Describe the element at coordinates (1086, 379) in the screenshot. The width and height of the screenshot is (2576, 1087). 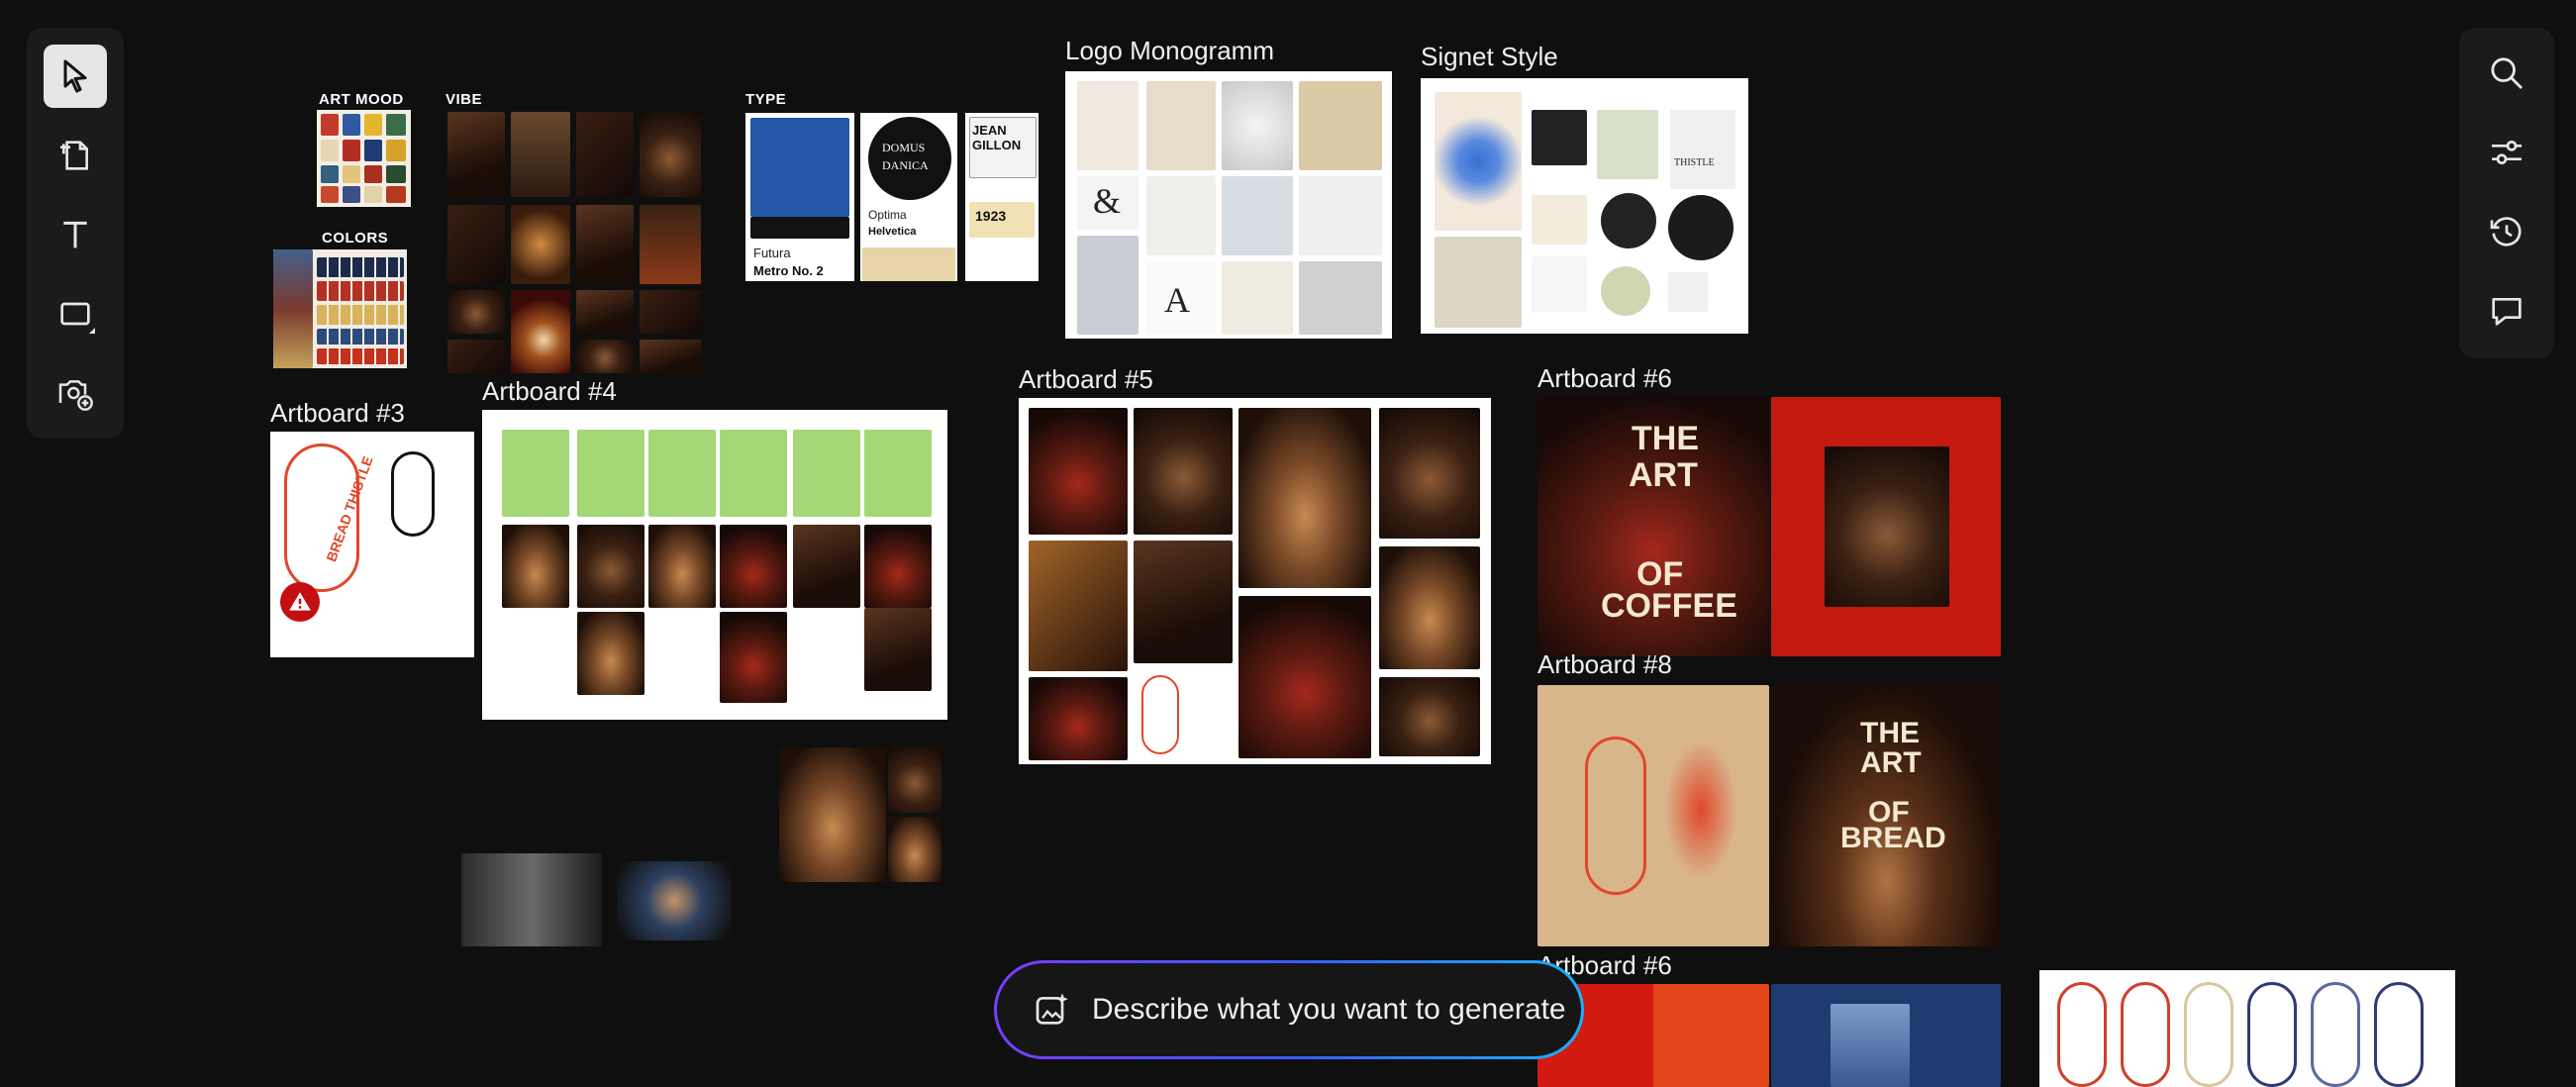
I see `artboard-5-title: Artboard #5` at that location.